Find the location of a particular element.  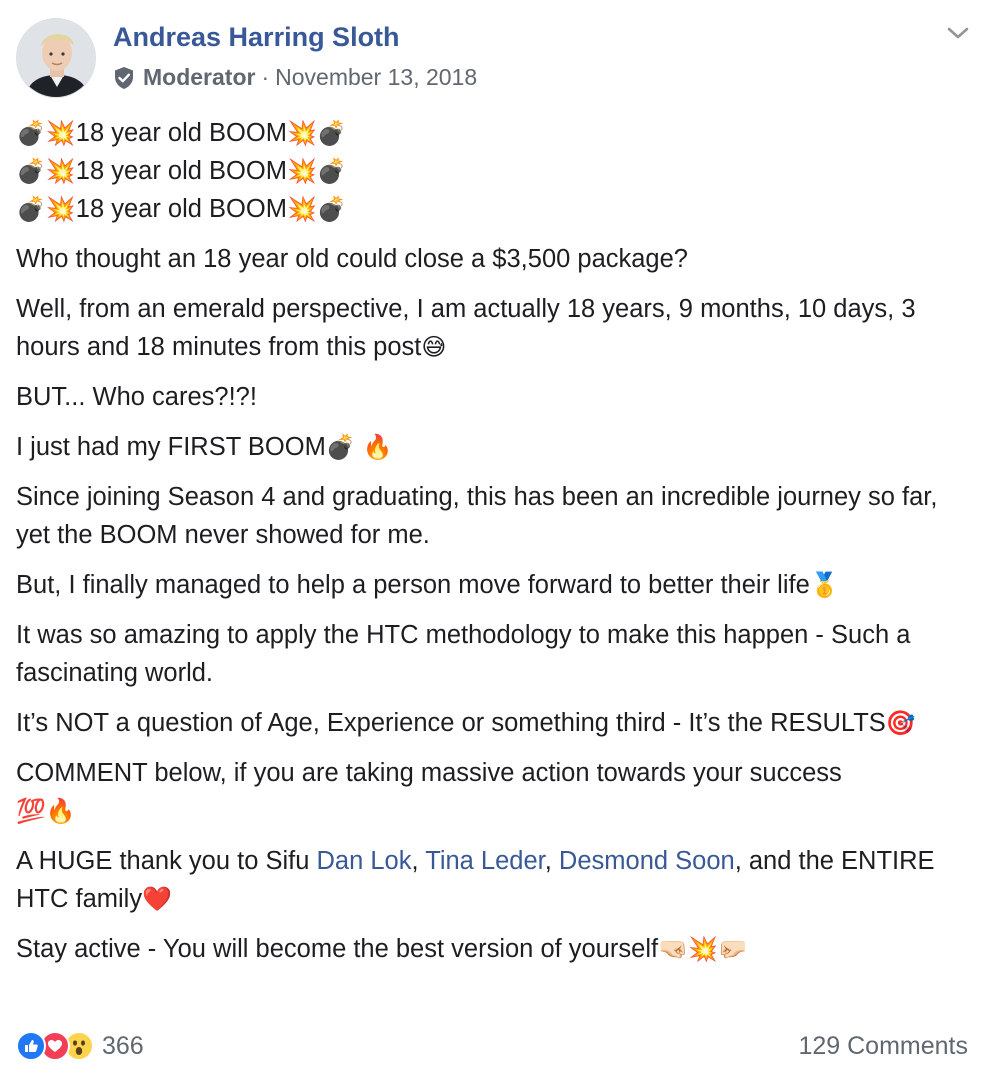

mention-dan-lok: Dan Lok is located at coordinates (363, 861).